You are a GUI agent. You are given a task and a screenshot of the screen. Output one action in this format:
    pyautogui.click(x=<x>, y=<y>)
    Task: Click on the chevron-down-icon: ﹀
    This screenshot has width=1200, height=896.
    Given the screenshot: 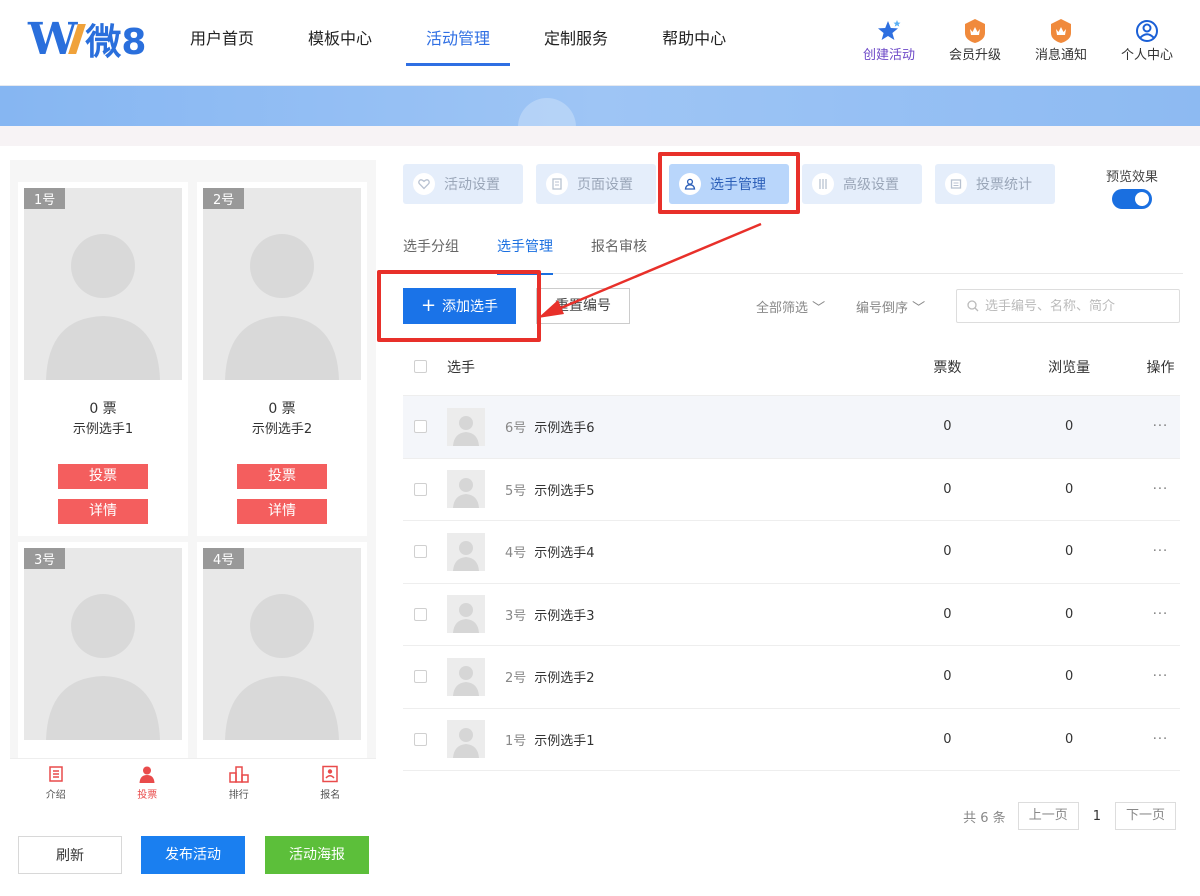 What is the action you would take?
    pyautogui.click(x=819, y=308)
    